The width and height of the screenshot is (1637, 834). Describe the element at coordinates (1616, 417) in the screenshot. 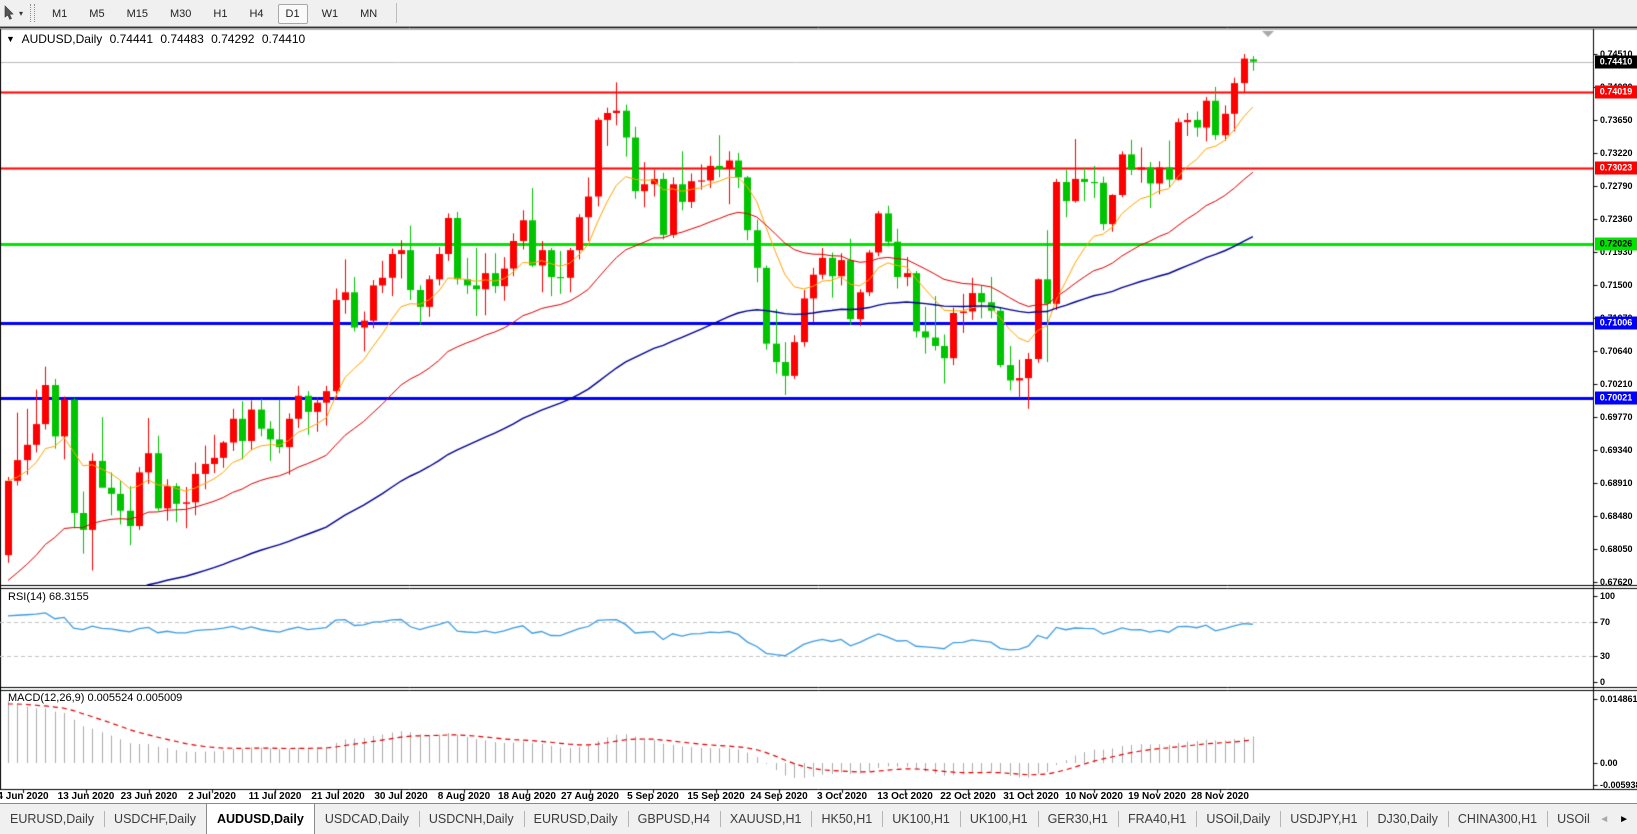

I see `price-axis-label: 0.69770` at that location.